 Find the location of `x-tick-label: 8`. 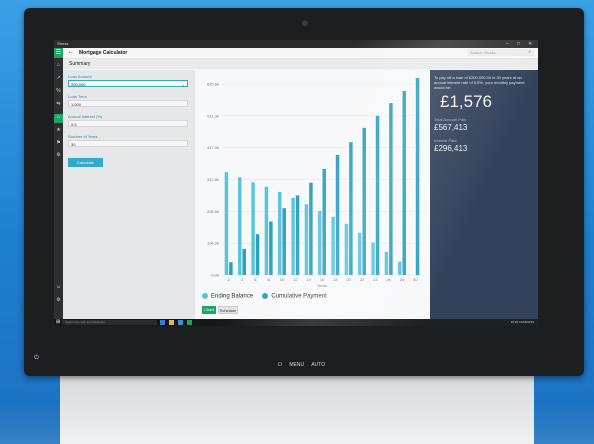

x-tick-label: 8 is located at coordinates (269, 279).